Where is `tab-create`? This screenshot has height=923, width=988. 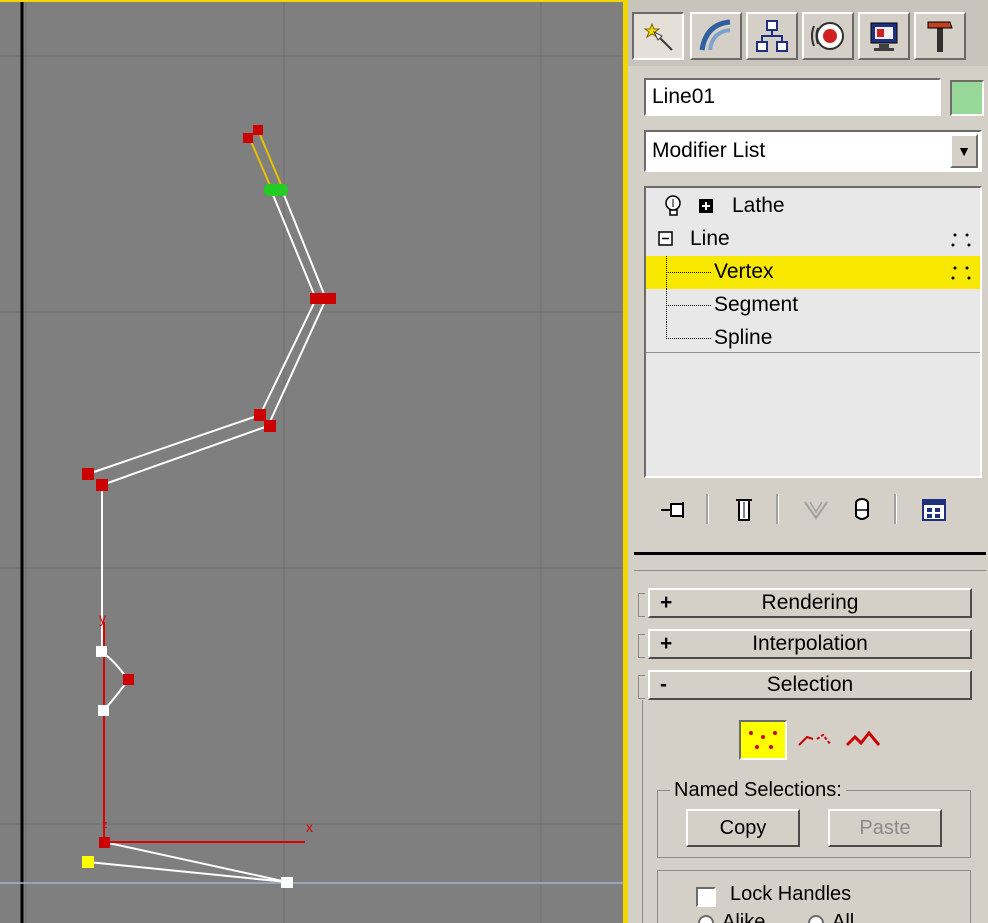 tab-create is located at coordinates (658, 36).